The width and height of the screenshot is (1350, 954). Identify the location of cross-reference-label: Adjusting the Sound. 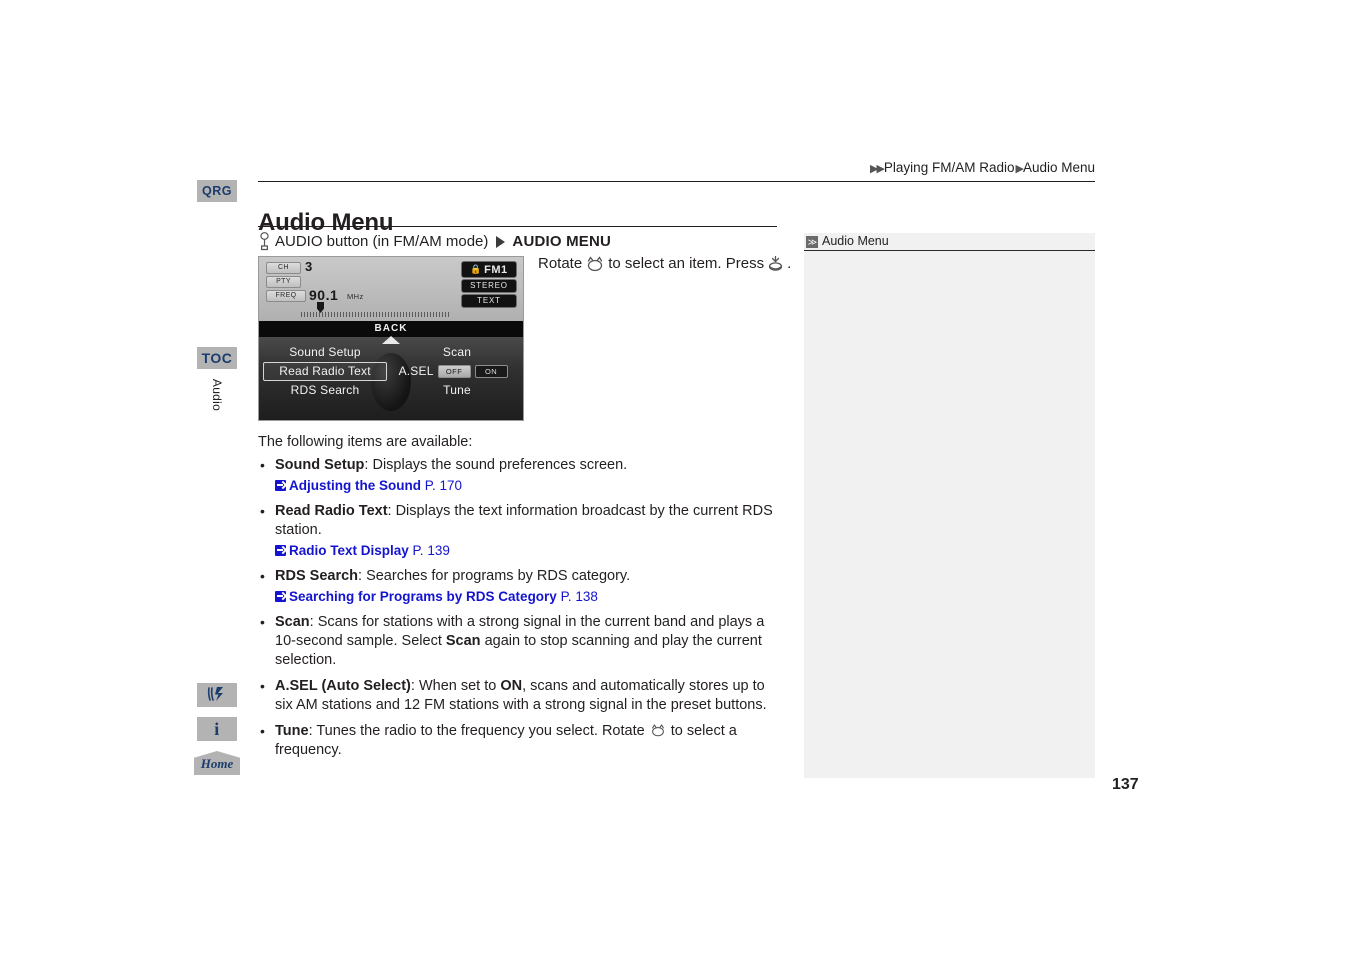
(355, 485).